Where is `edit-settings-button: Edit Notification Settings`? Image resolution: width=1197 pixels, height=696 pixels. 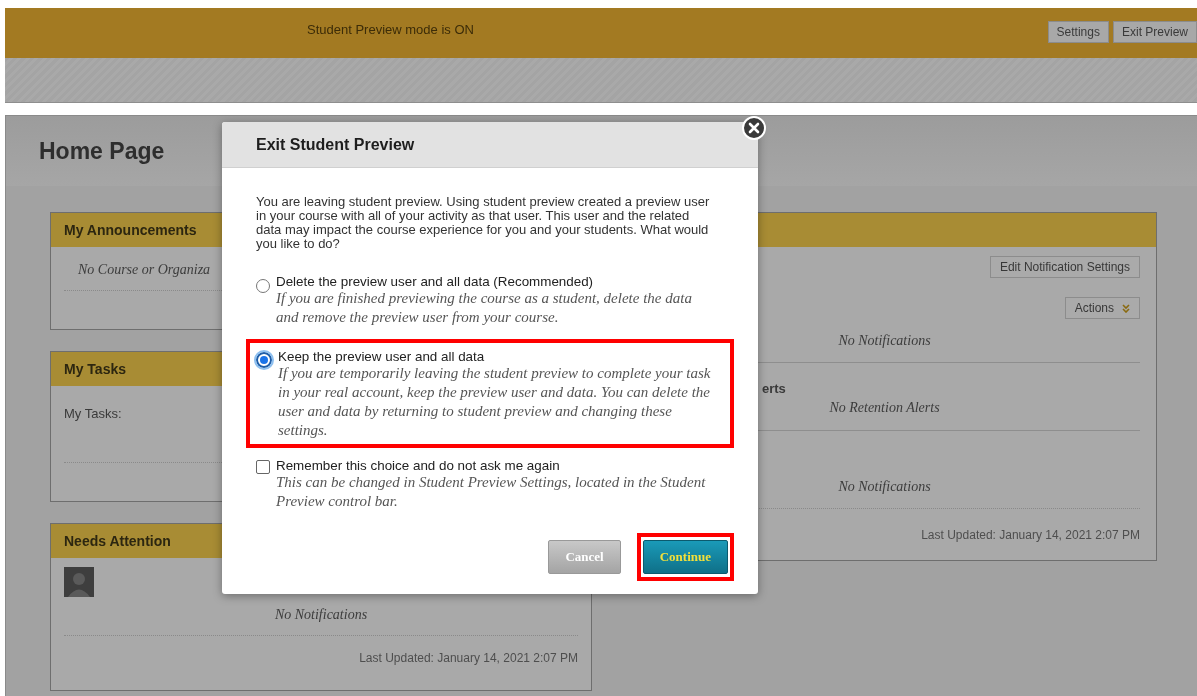
edit-settings-button: Edit Notification Settings is located at coordinates (1064, 267).